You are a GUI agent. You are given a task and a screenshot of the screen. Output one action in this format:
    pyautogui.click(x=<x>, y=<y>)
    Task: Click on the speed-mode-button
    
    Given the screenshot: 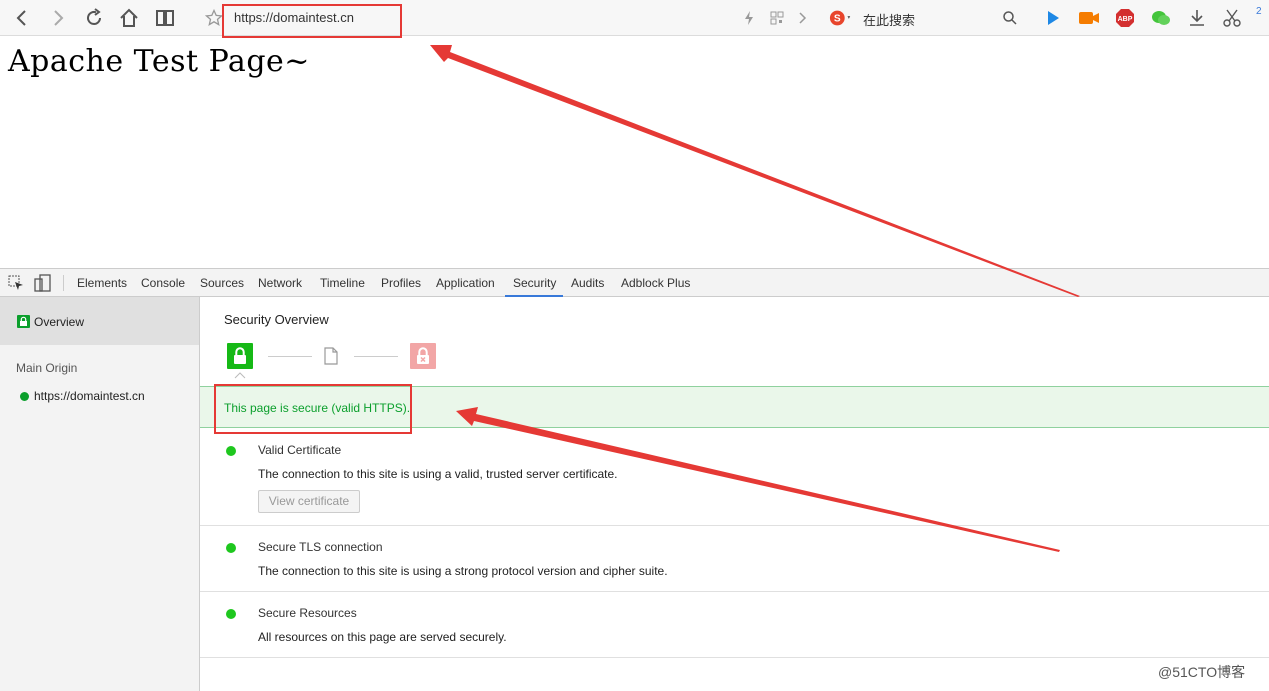 What is the action you would take?
    pyautogui.click(x=749, y=18)
    